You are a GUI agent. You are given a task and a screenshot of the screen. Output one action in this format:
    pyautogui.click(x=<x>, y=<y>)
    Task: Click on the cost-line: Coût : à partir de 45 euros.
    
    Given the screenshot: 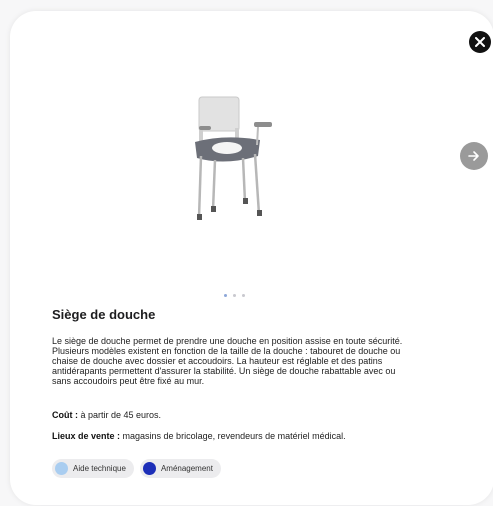 What is the action you would take?
    pyautogui.click(x=106, y=415)
    